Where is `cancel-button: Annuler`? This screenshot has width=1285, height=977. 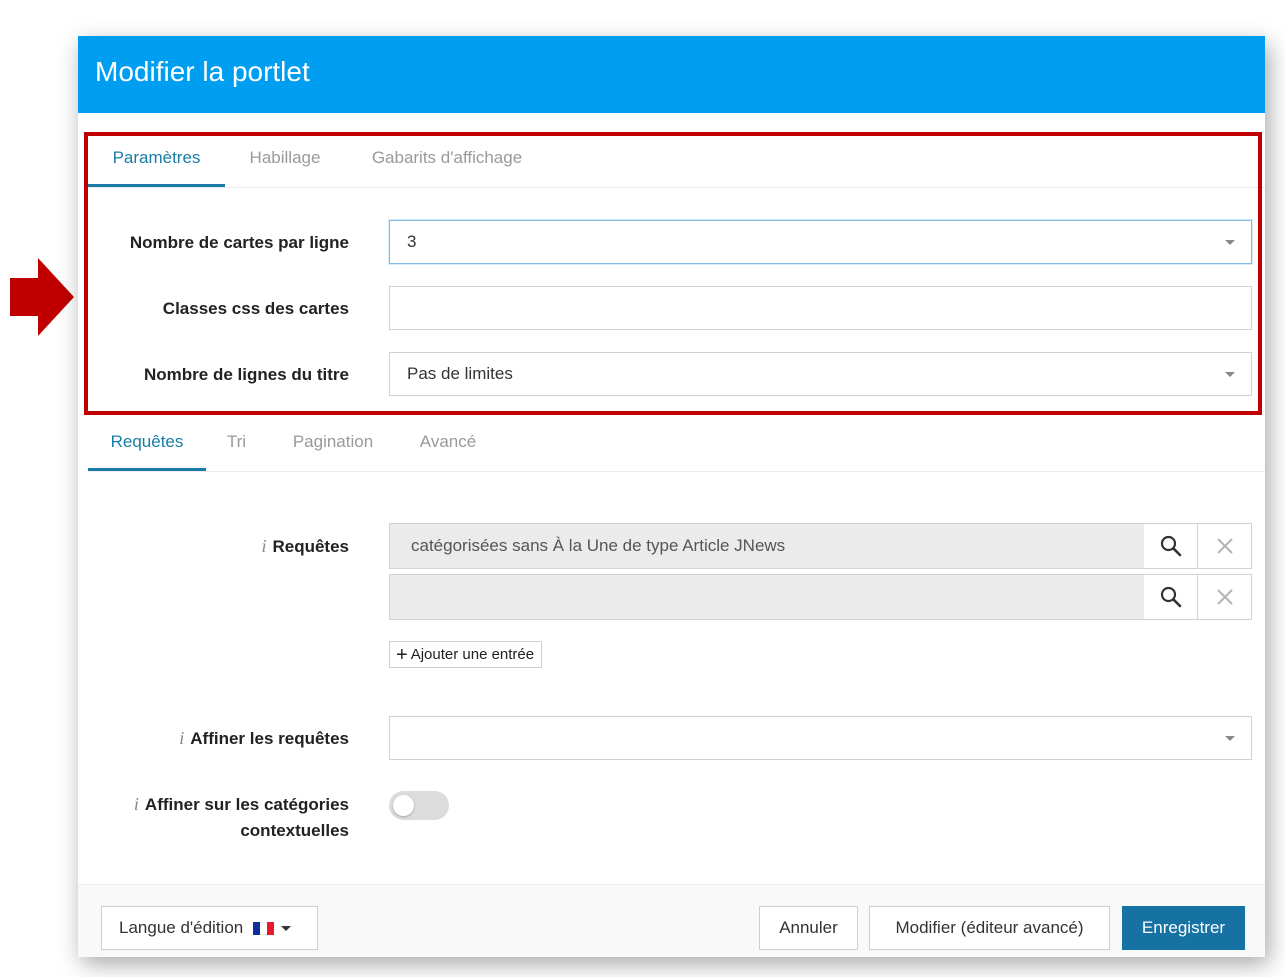 cancel-button: Annuler is located at coordinates (808, 928).